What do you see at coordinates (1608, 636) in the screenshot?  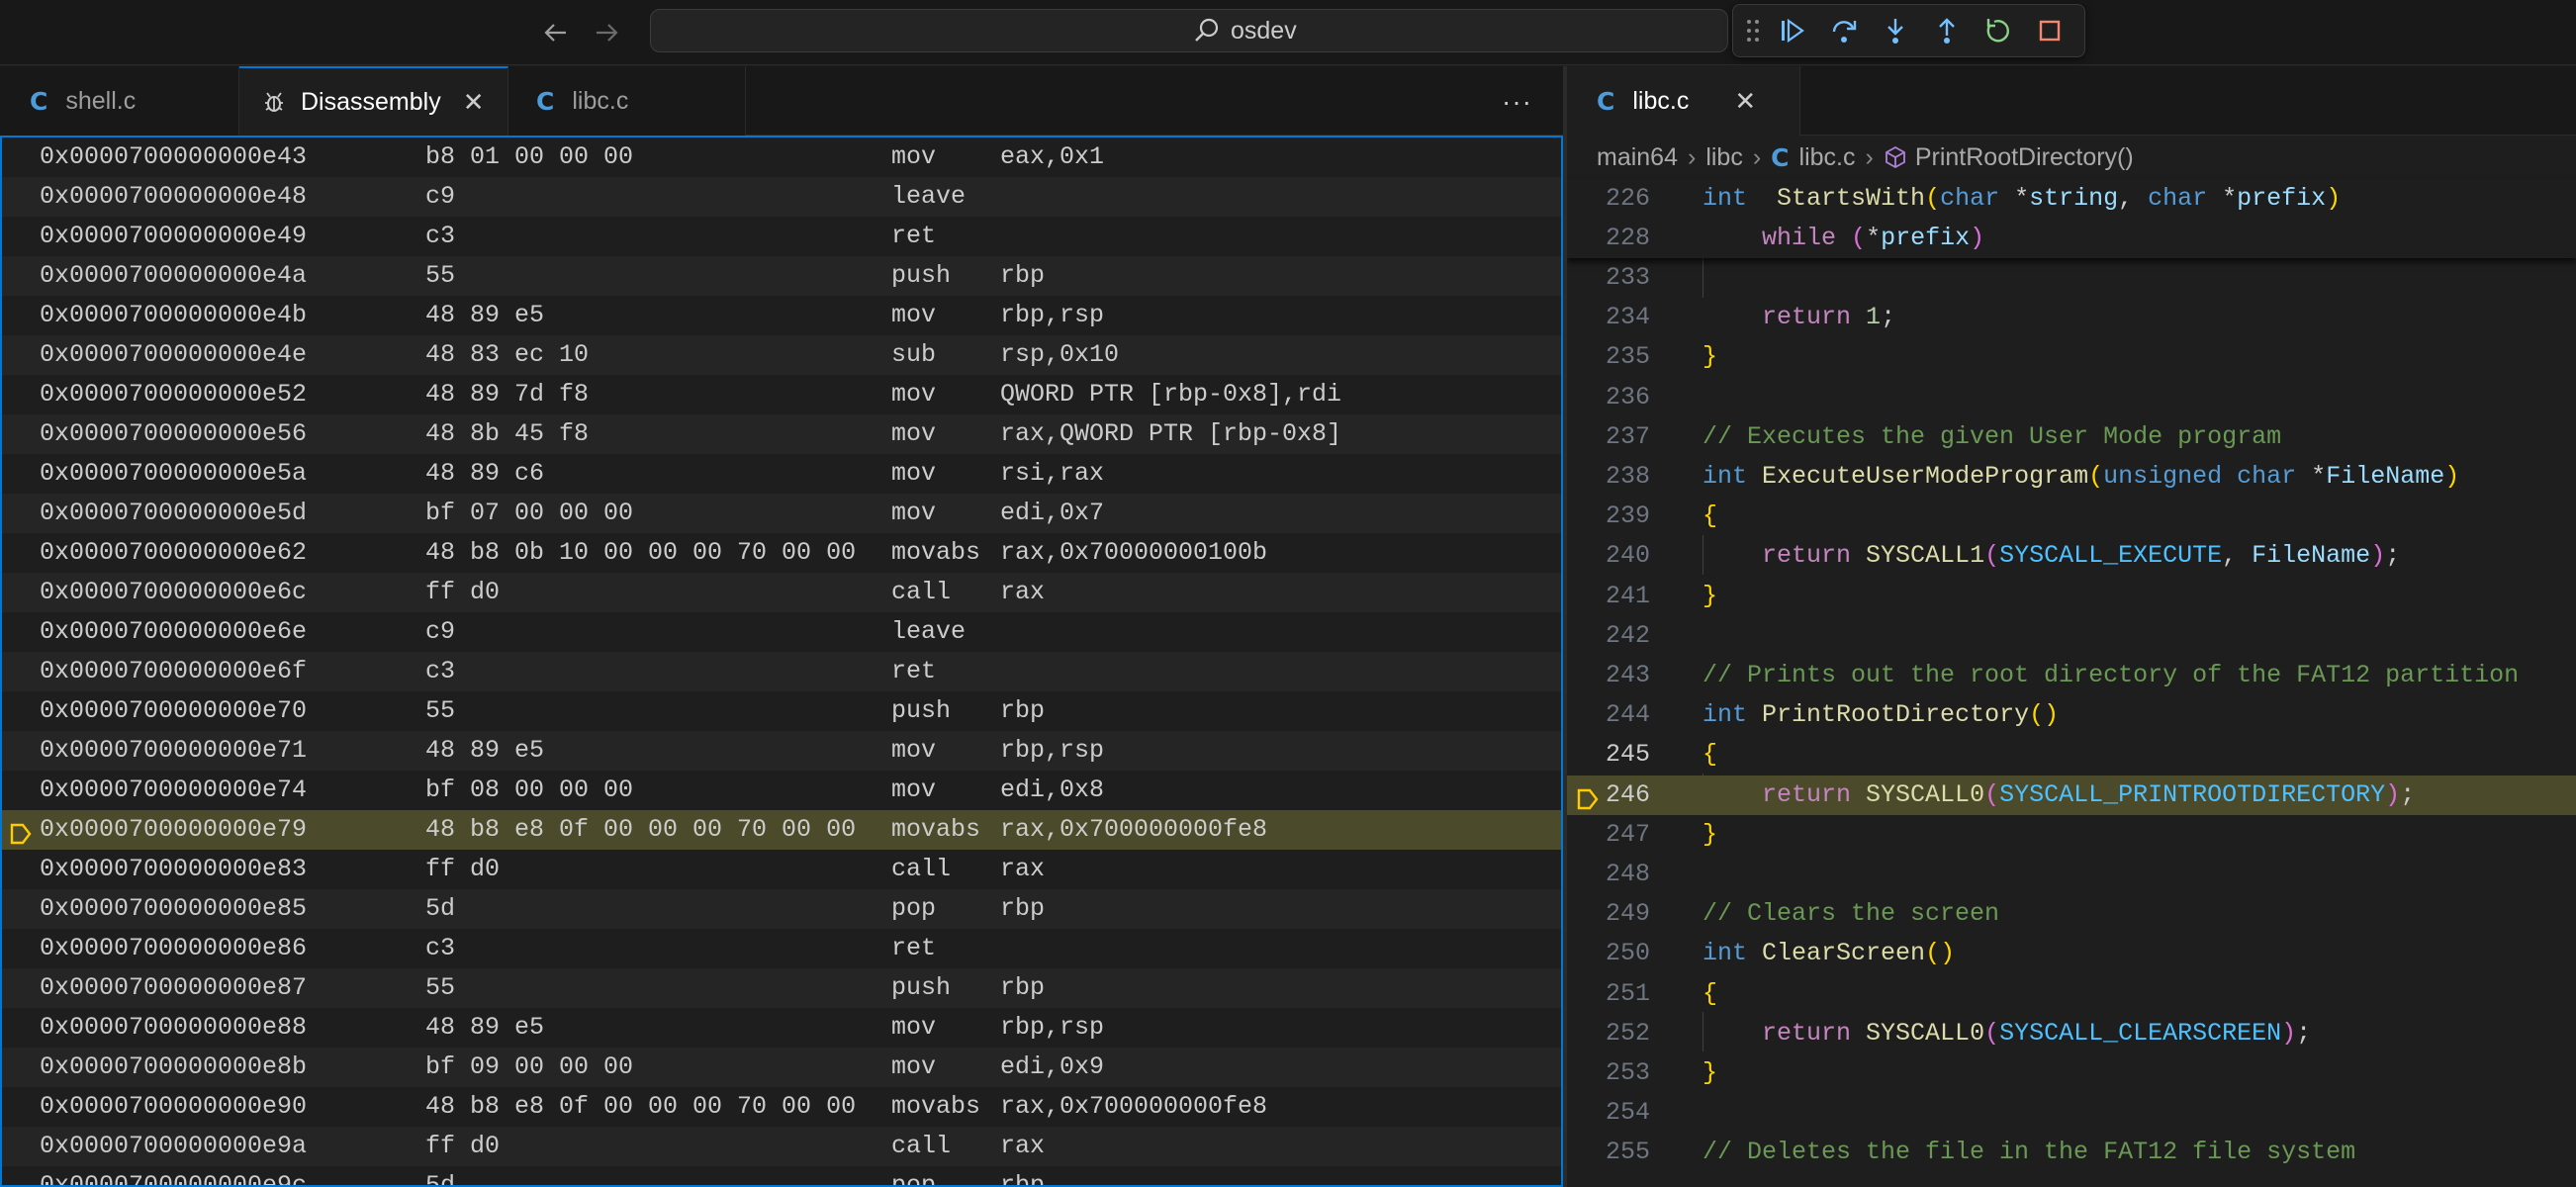 I see `line-number: 242` at bounding box center [1608, 636].